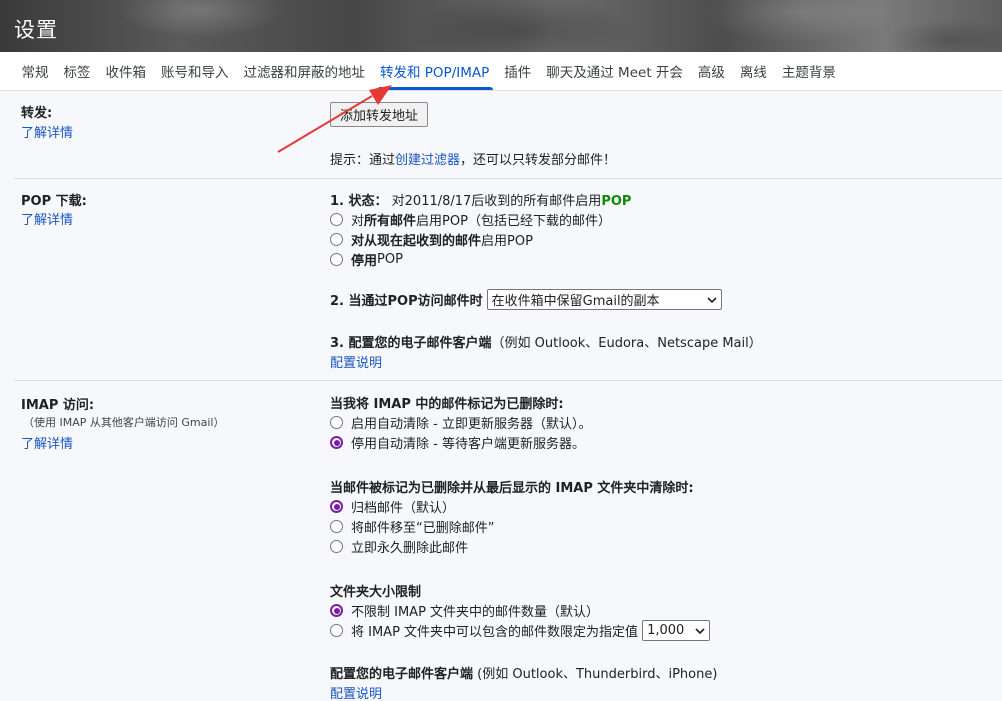  I want to click on imap-autoexpunge-off-text: 停用自动清除 - 等待客户端更新服务器。, so click(468, 444).